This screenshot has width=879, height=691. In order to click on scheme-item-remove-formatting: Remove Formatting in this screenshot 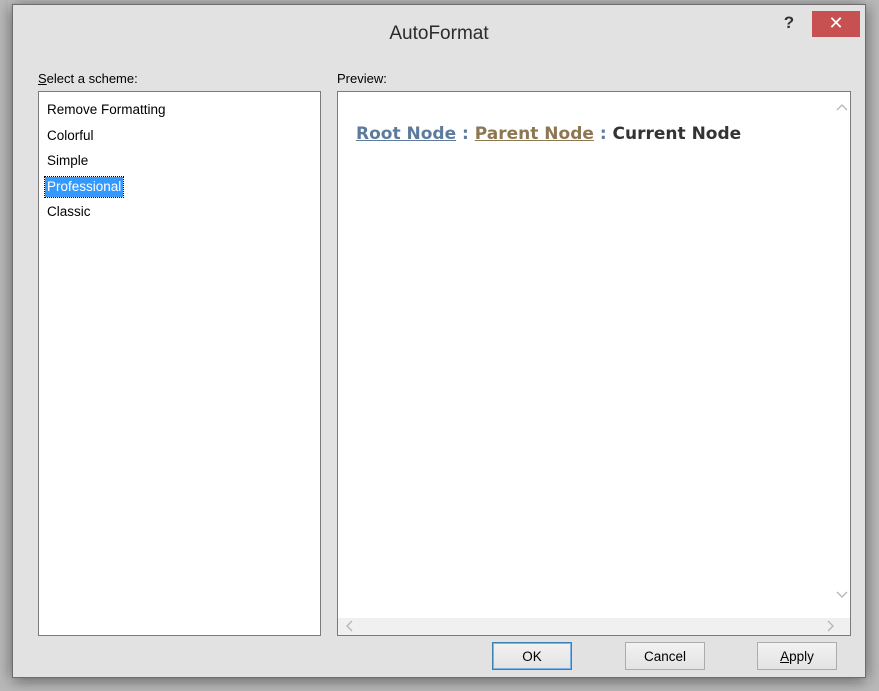, I will do `click(106, 110)`.